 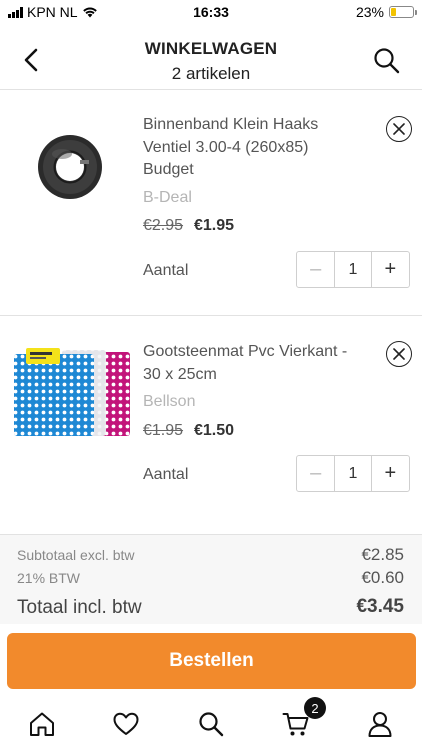 What do you see at coordinates (380, 724) in the screenshot?
I see `user-icon` at bounding box center [380, 724].